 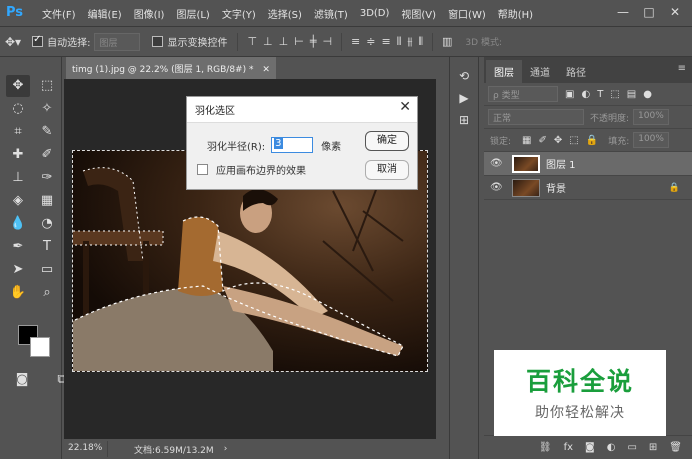 What do you see at coordinates (545, 447) in the screenshot?
I see `link-layers-icon: ⛓` at bounding box center [545, 447].